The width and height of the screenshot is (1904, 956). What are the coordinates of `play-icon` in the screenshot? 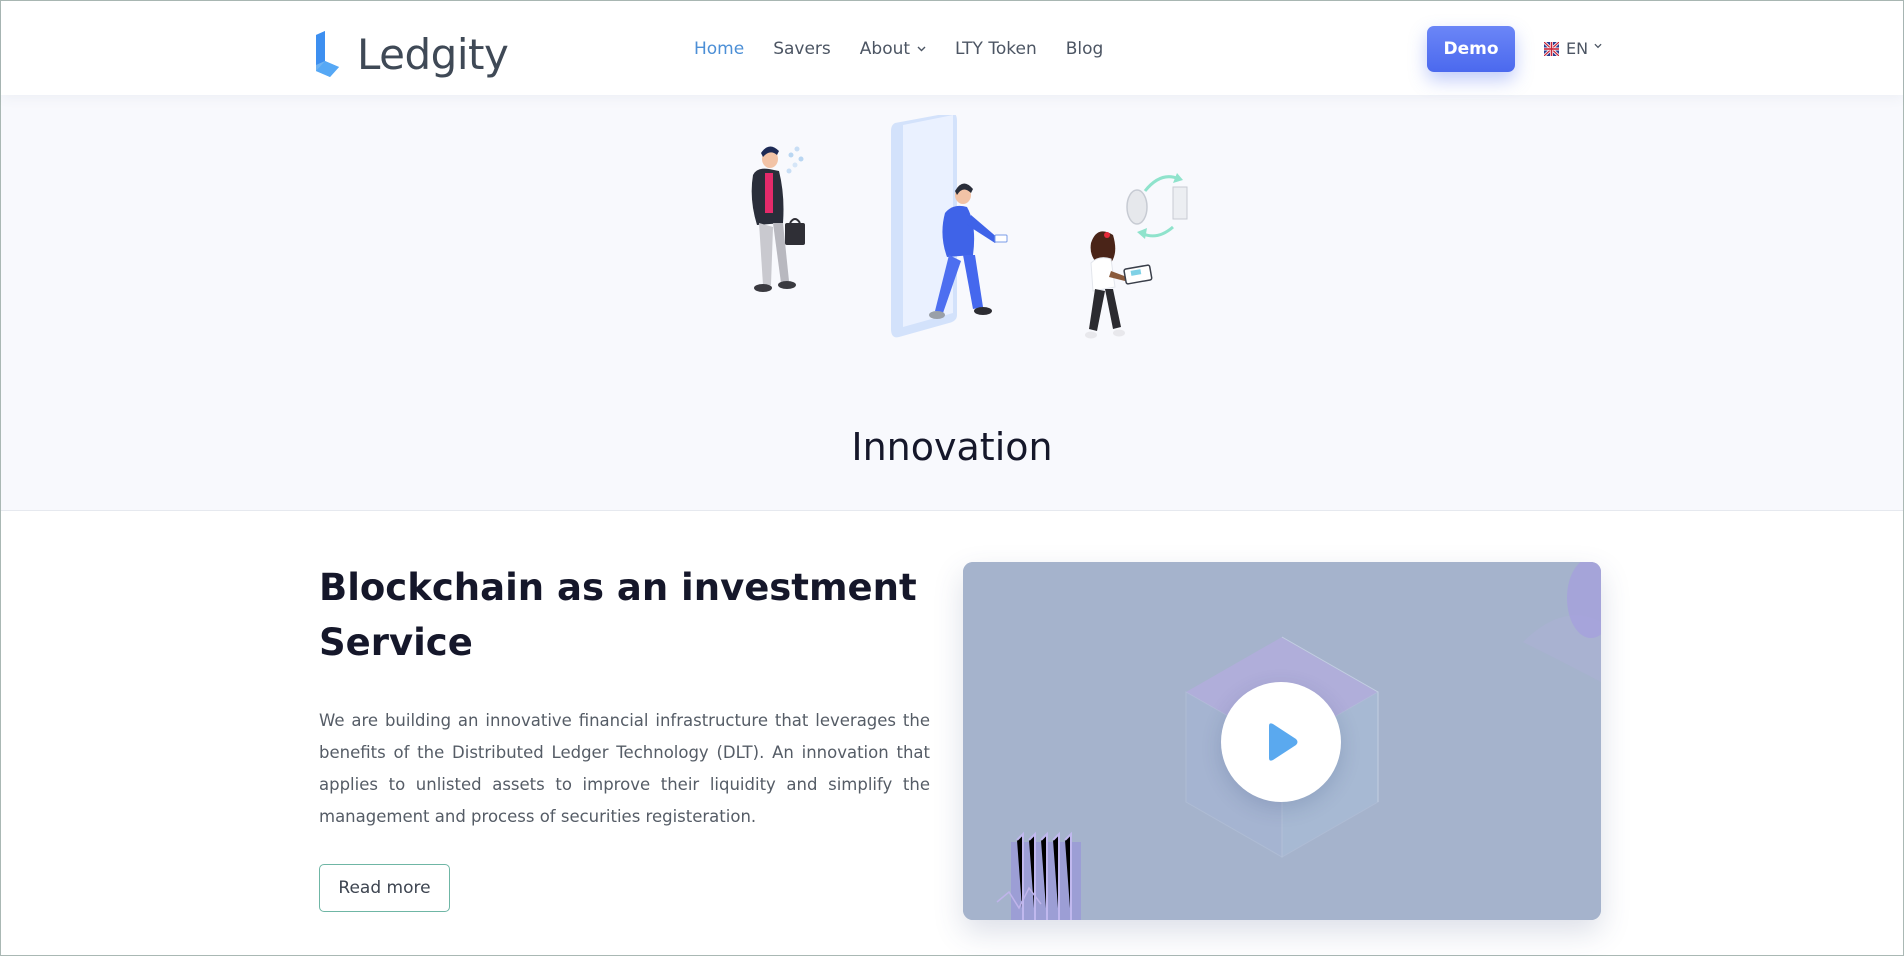 It's located at (1283, 742).